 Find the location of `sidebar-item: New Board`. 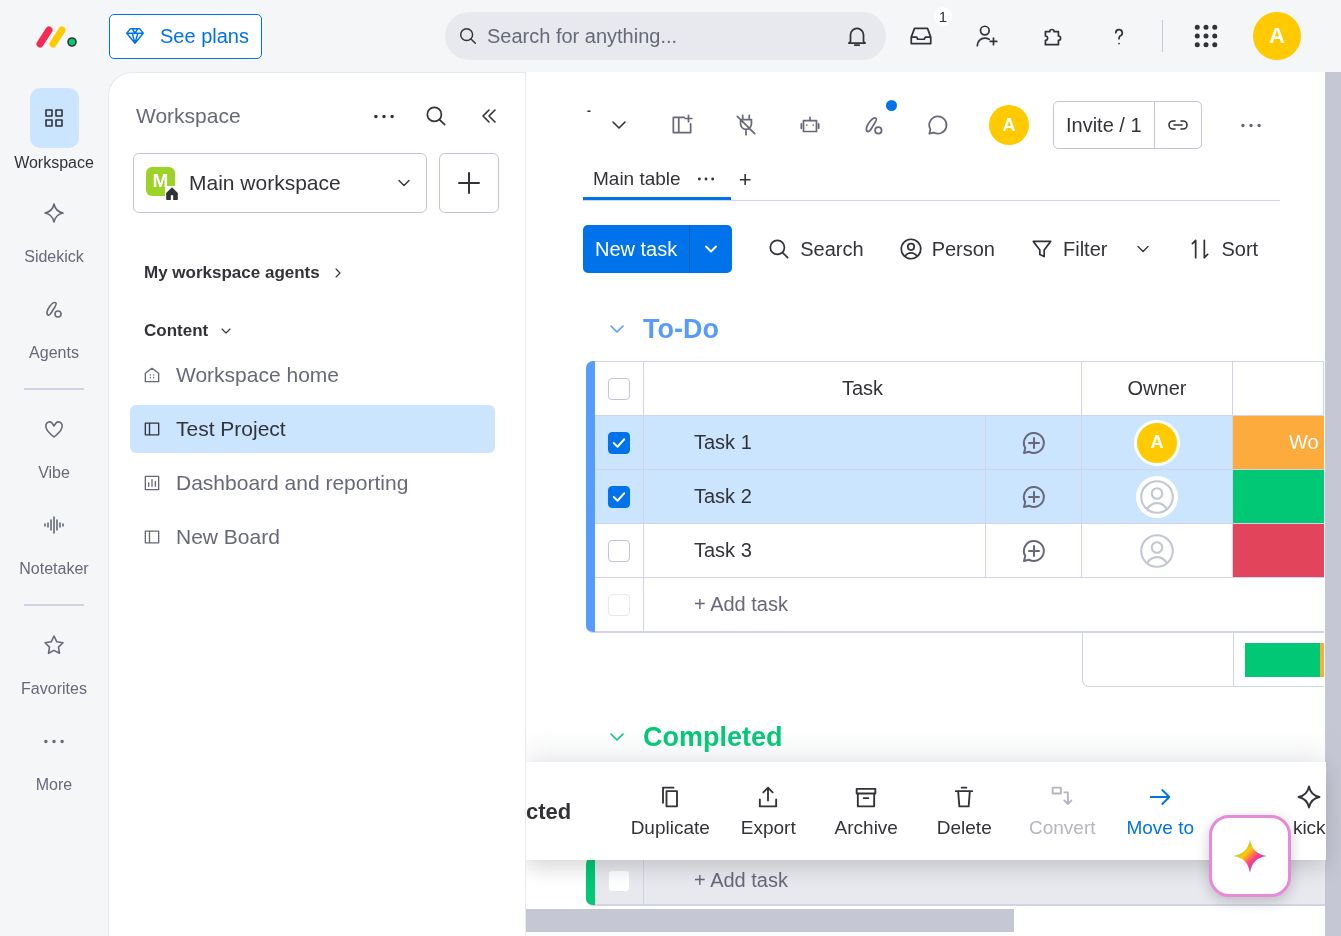

sidebar-item: New Board is located at coordinates (312, 537).